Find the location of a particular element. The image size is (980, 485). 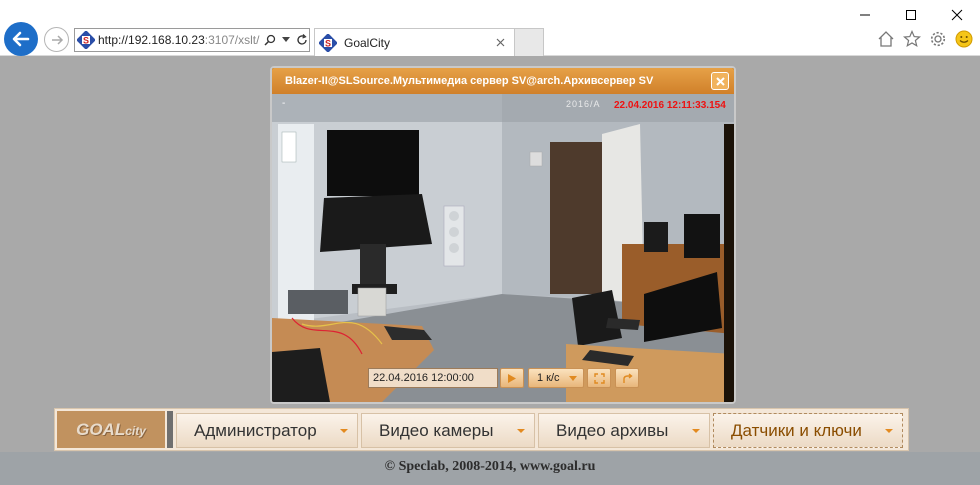

play-icon is located at coordinates (512, 378).